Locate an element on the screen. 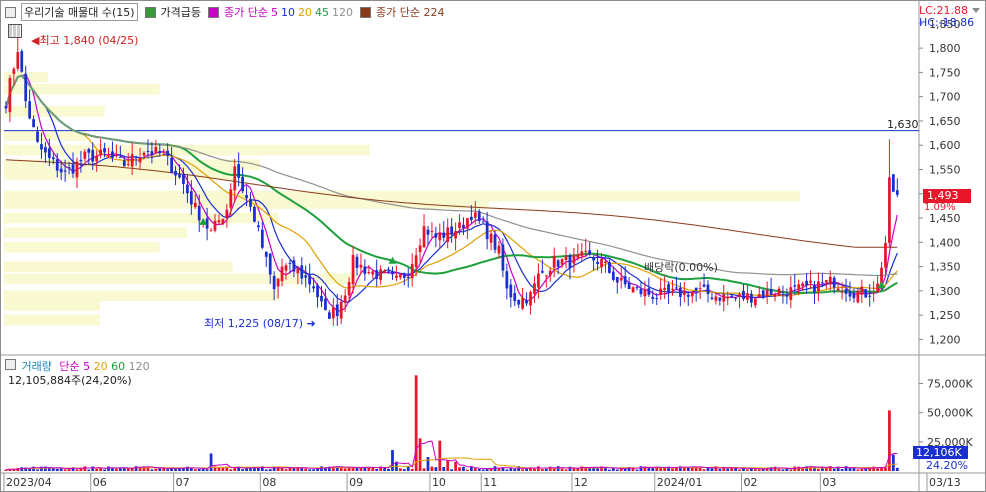 This screenshot has width=986, height=492. price-tick-label: 1,800 is located at coordinates (945, 48).